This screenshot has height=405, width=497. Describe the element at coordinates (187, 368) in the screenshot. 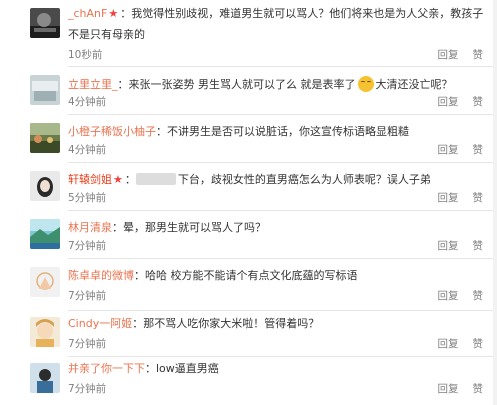

I see `comment-text: low逼直男癌` at that location.